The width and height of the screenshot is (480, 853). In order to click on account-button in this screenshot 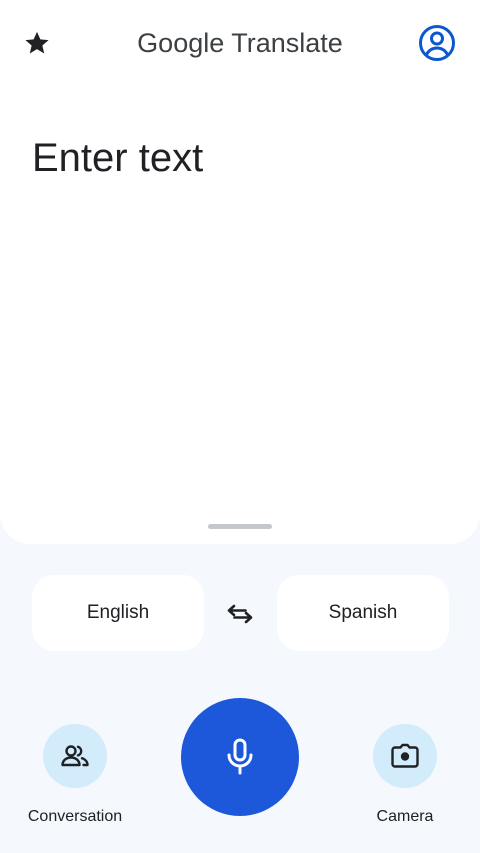, I will do `click(437, 43)`.